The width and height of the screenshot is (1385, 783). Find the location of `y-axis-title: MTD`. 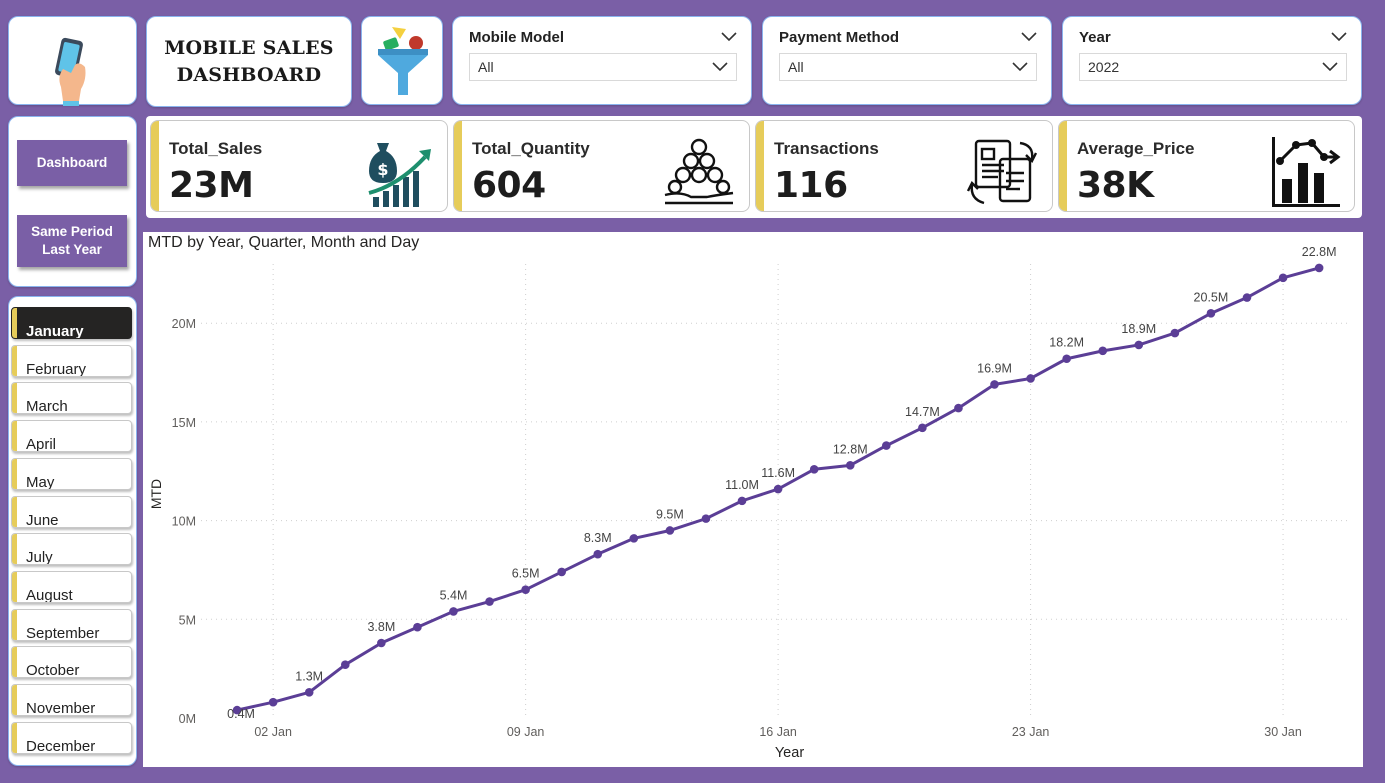

y-axis-title: MTD is located at coordinates (156, 494).